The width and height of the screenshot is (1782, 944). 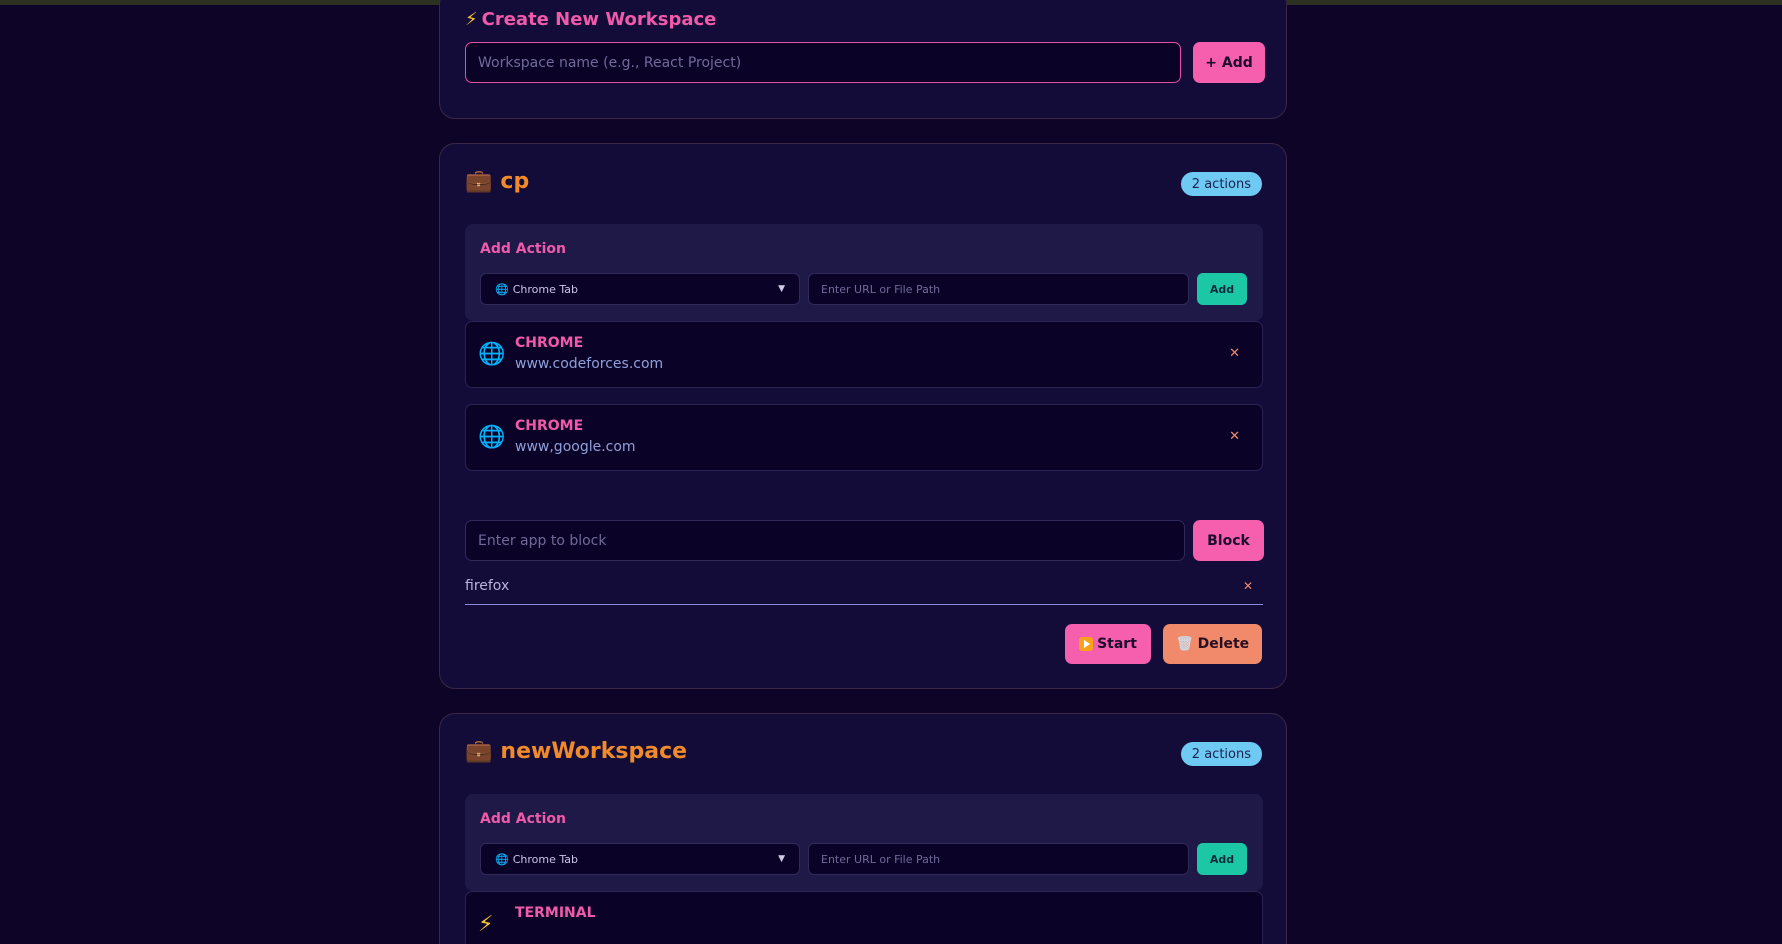 I want to click on play-icon, so click(x=1086, y=644).